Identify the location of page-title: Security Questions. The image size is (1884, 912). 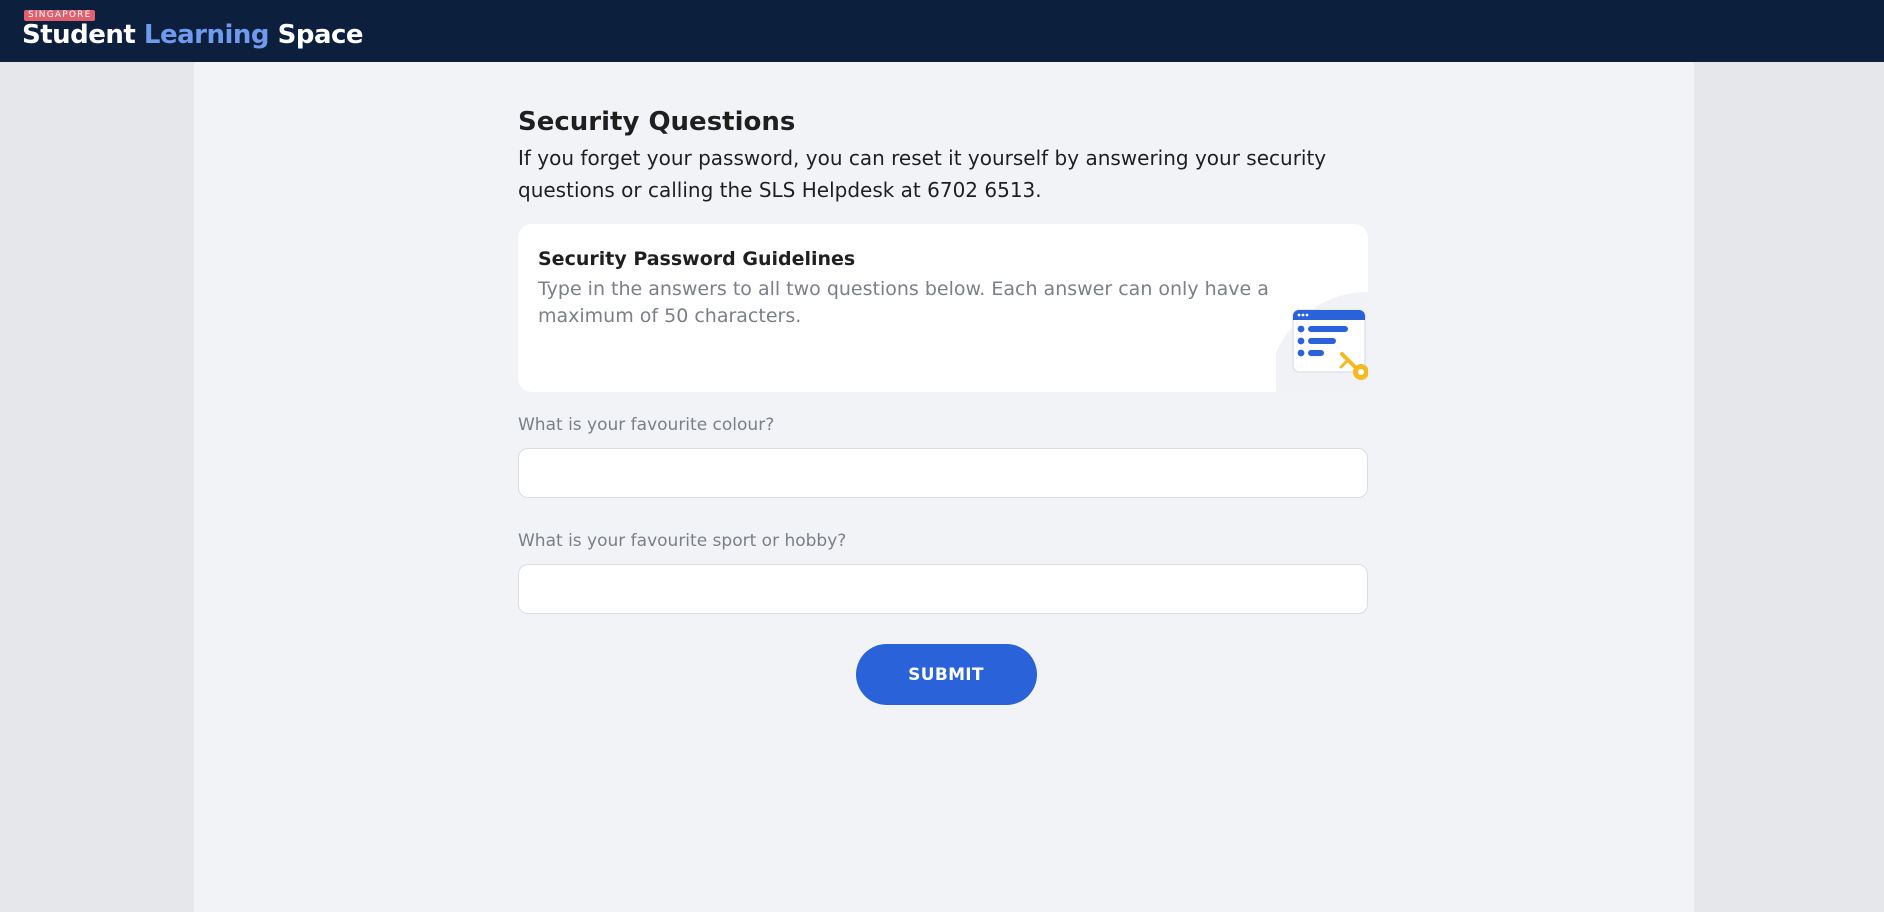
(657, 122).